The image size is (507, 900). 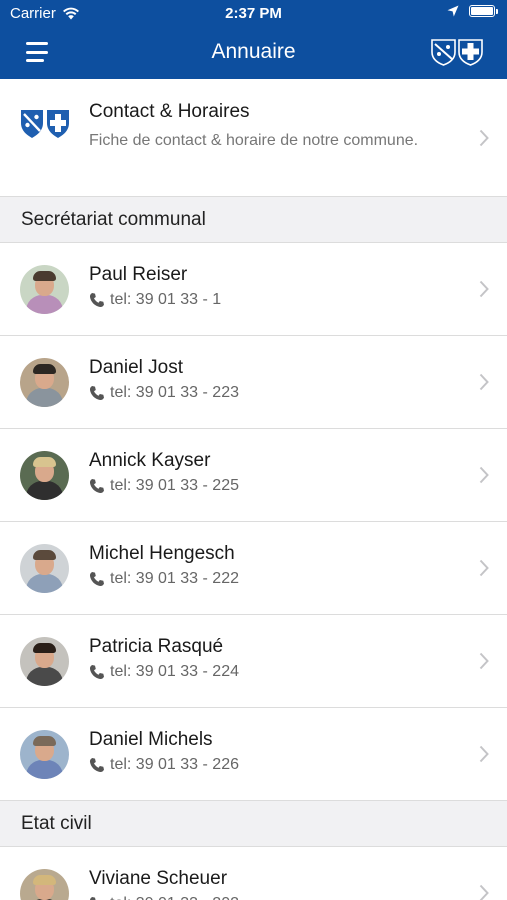 I want to click on status-right, so click(x=472, y=11).